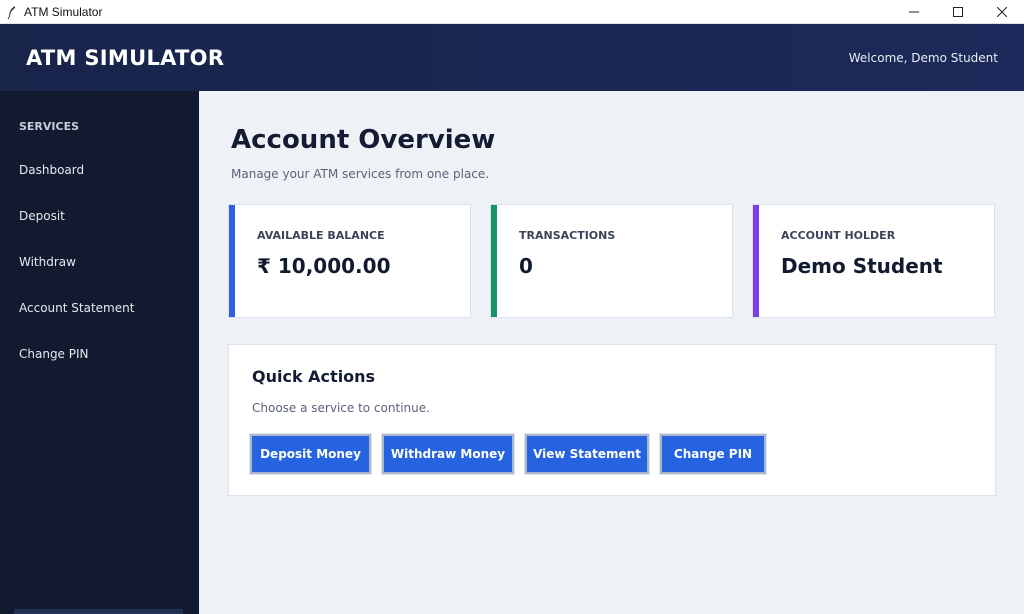 This screenshot has width=1024, height=614. Describe the element at coordinates (914, 12) in the screenshot. I see `minimize-icon` at that location.